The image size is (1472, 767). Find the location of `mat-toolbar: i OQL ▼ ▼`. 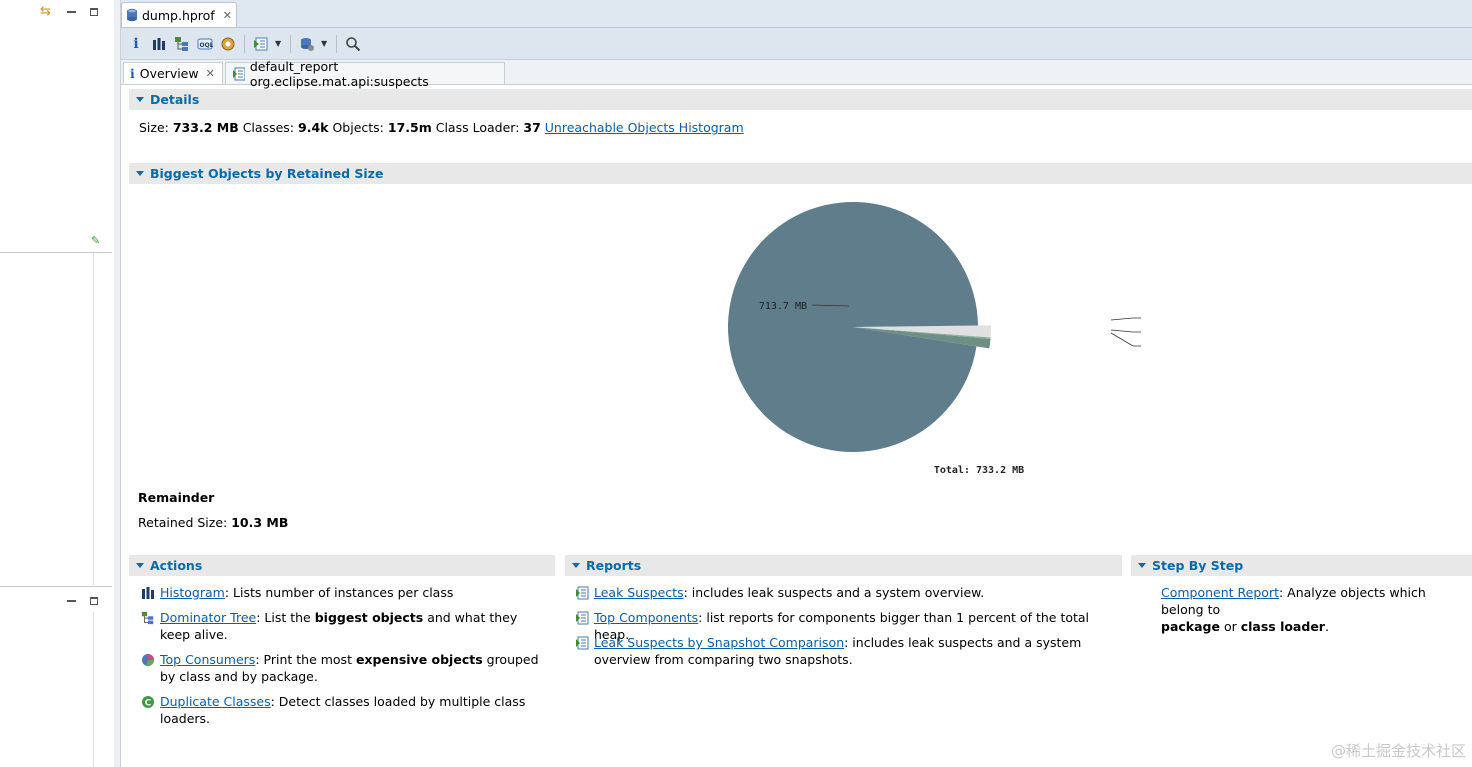

mat-toolbar: i OQL ▼ ▼ is located at coordinates (796, 44).